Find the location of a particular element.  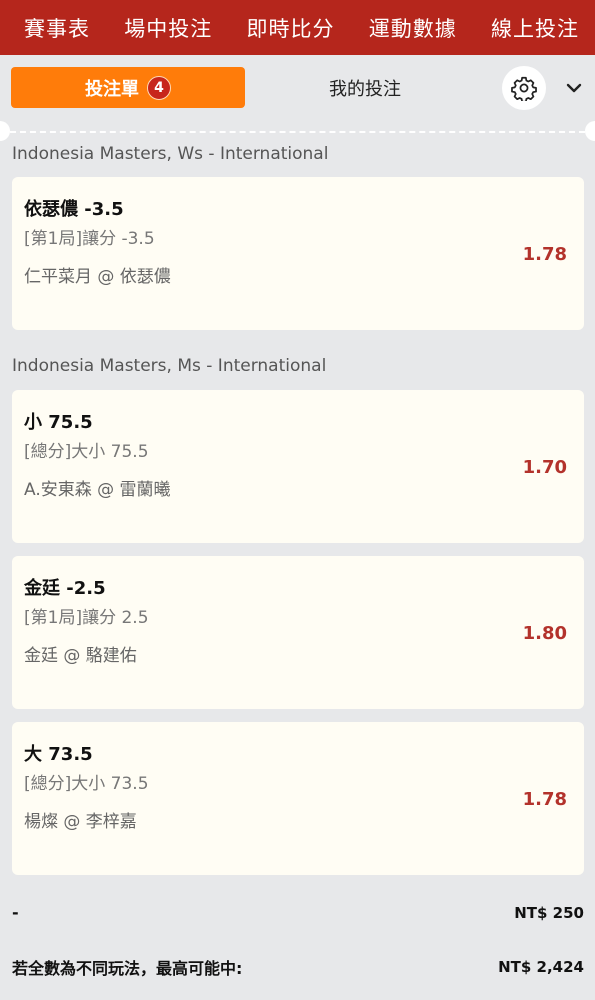

bet-selection: 依瑟儂 -3.5 is located at coordinates (74, 209).